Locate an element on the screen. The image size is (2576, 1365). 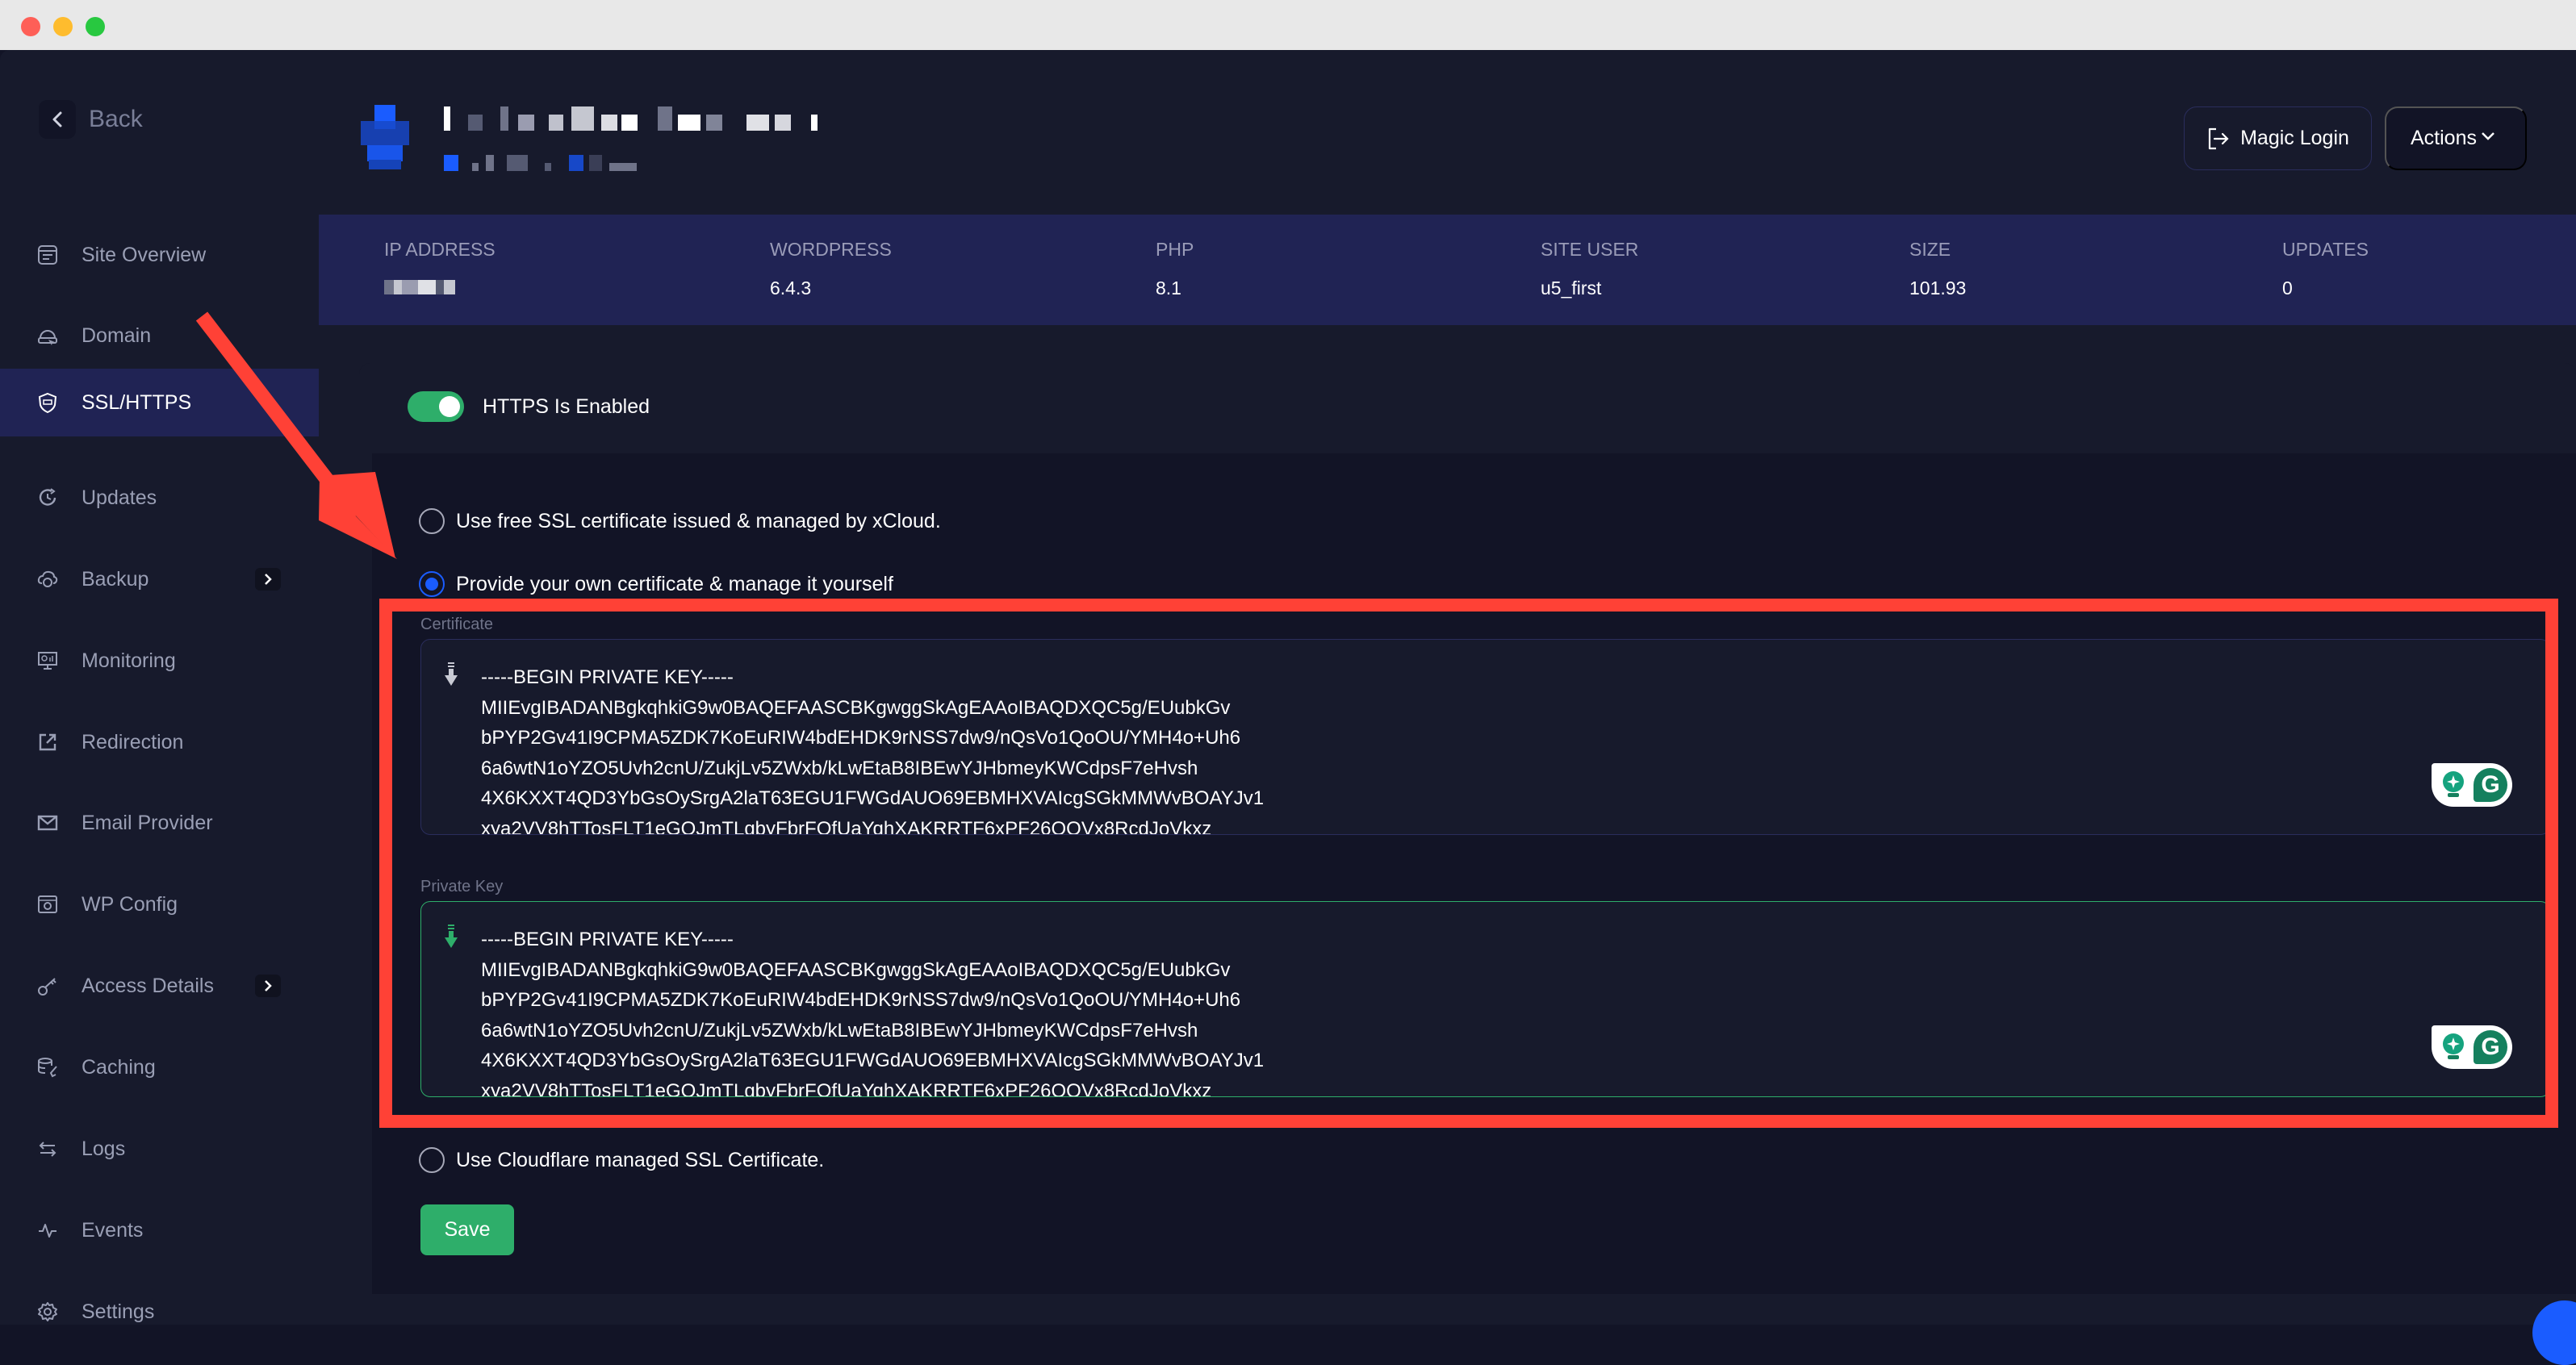
chevron-left-icon is located at coordinates (57, 119).